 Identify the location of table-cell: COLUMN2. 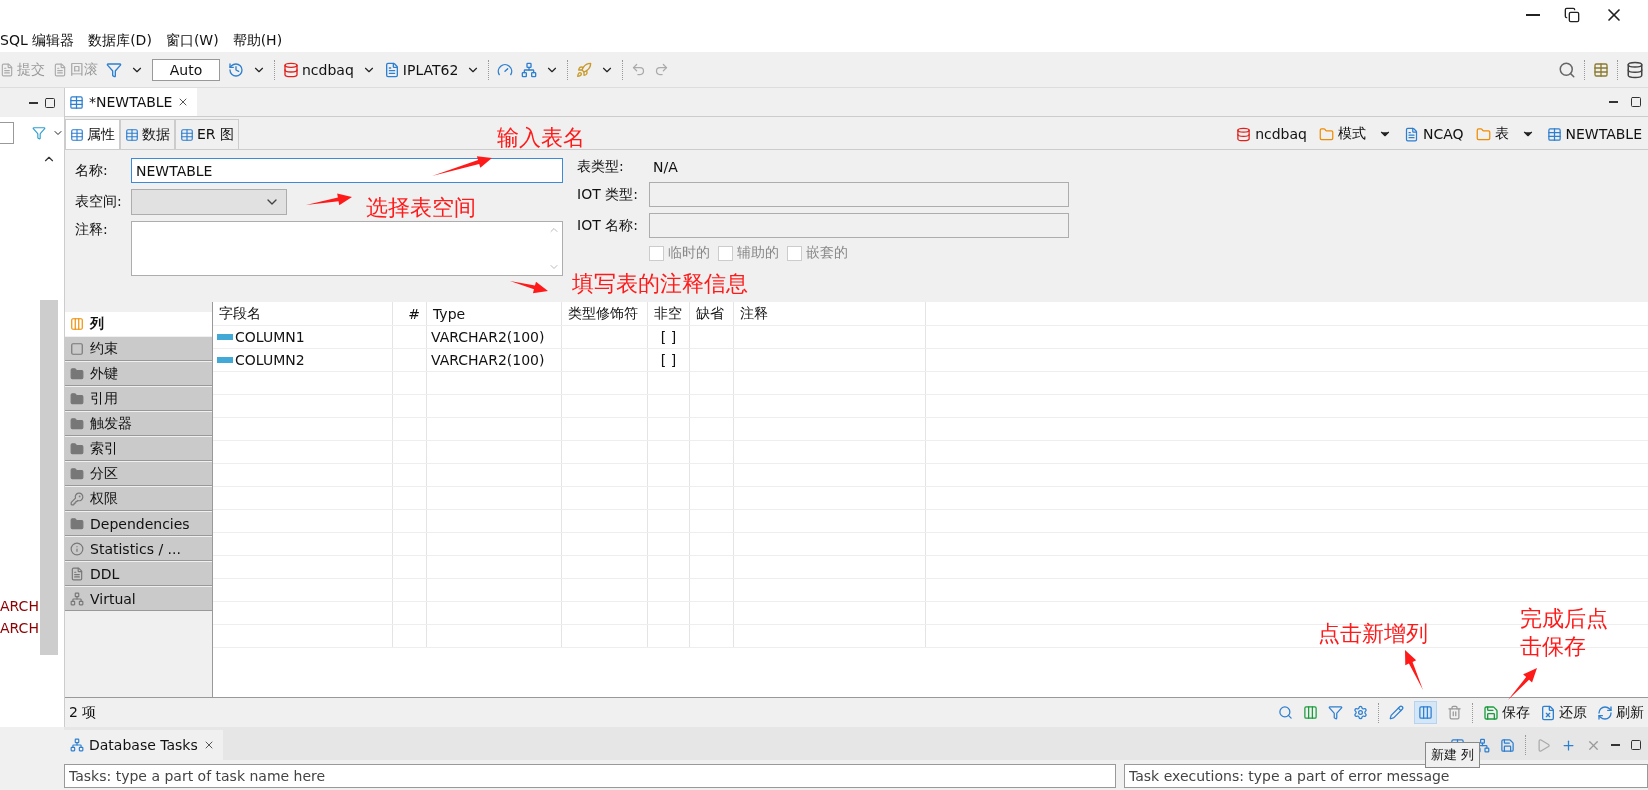
(303, 360).